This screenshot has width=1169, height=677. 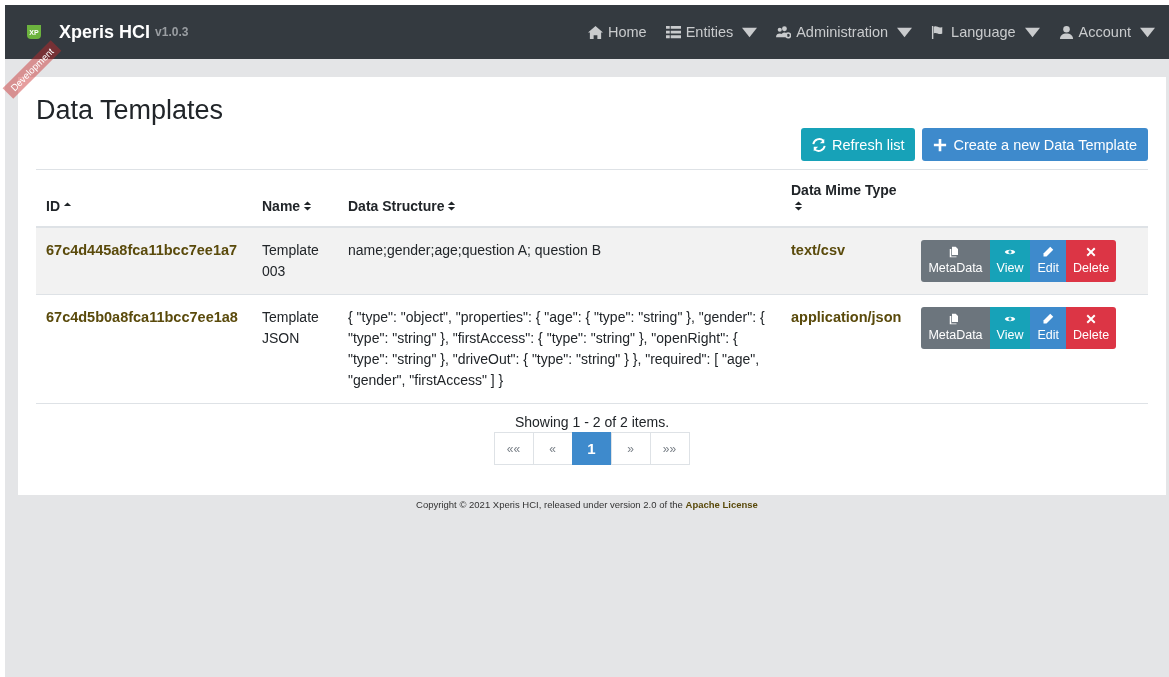 I want to click on pagination-button: »», so click(x=669, y=448).